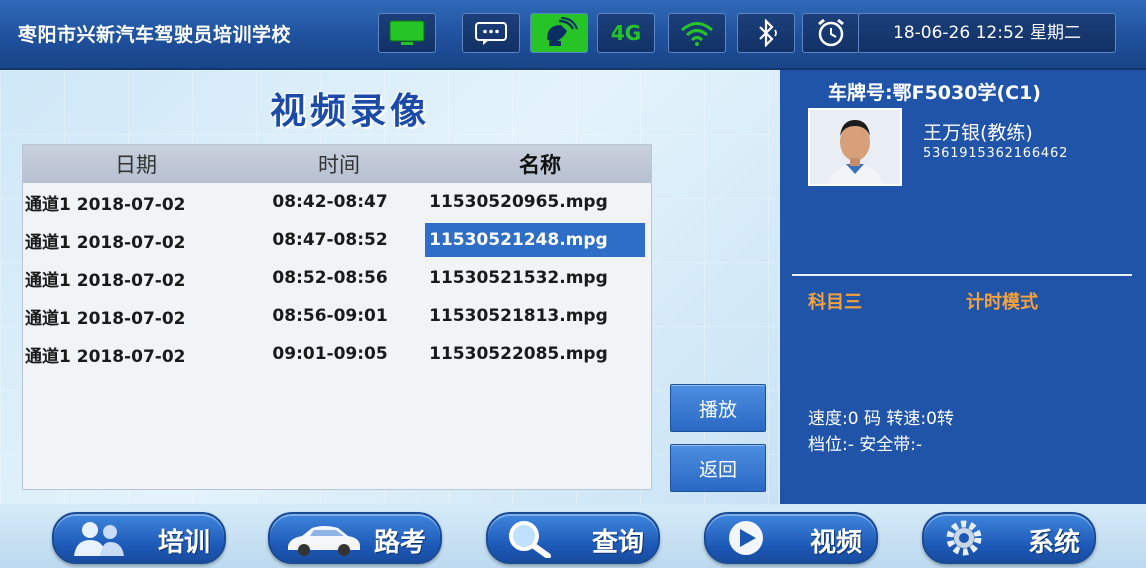 The height and width of the screenshot is (568, 1146). What do you see at coordinates (559, 33) in the screenshot?
I see `satellite-icon` at bounding box center [559, 33].